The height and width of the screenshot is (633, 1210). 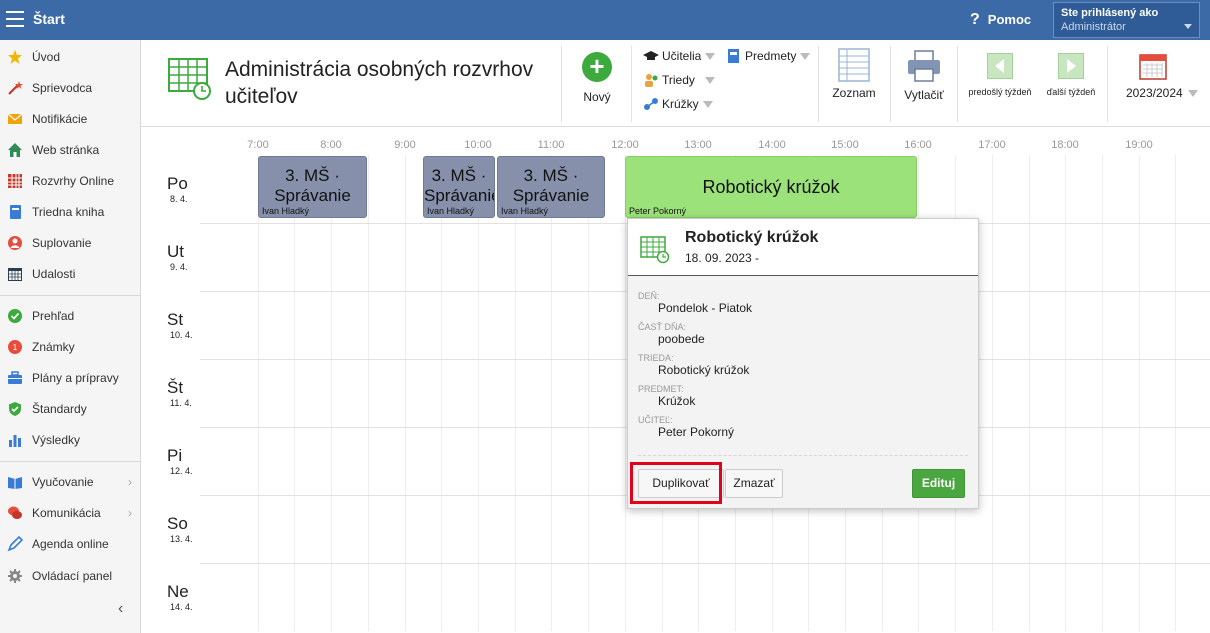 What do you see at coordinates (803, 455) in the screenshot?
I see `popup-divider` at bounding box center [803, 455].